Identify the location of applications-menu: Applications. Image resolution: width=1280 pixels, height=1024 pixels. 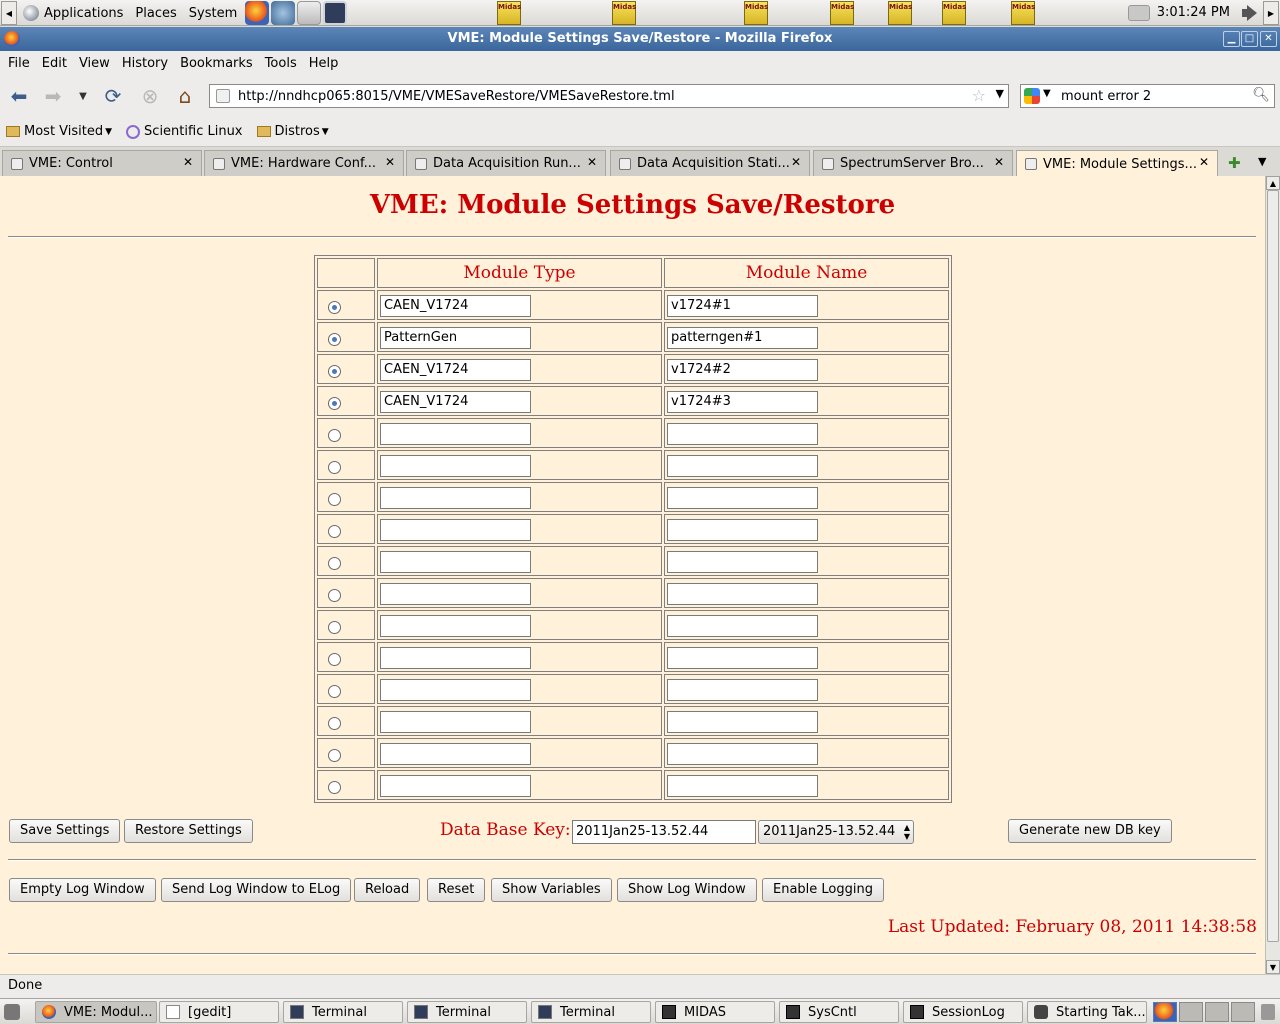
(73, 13).